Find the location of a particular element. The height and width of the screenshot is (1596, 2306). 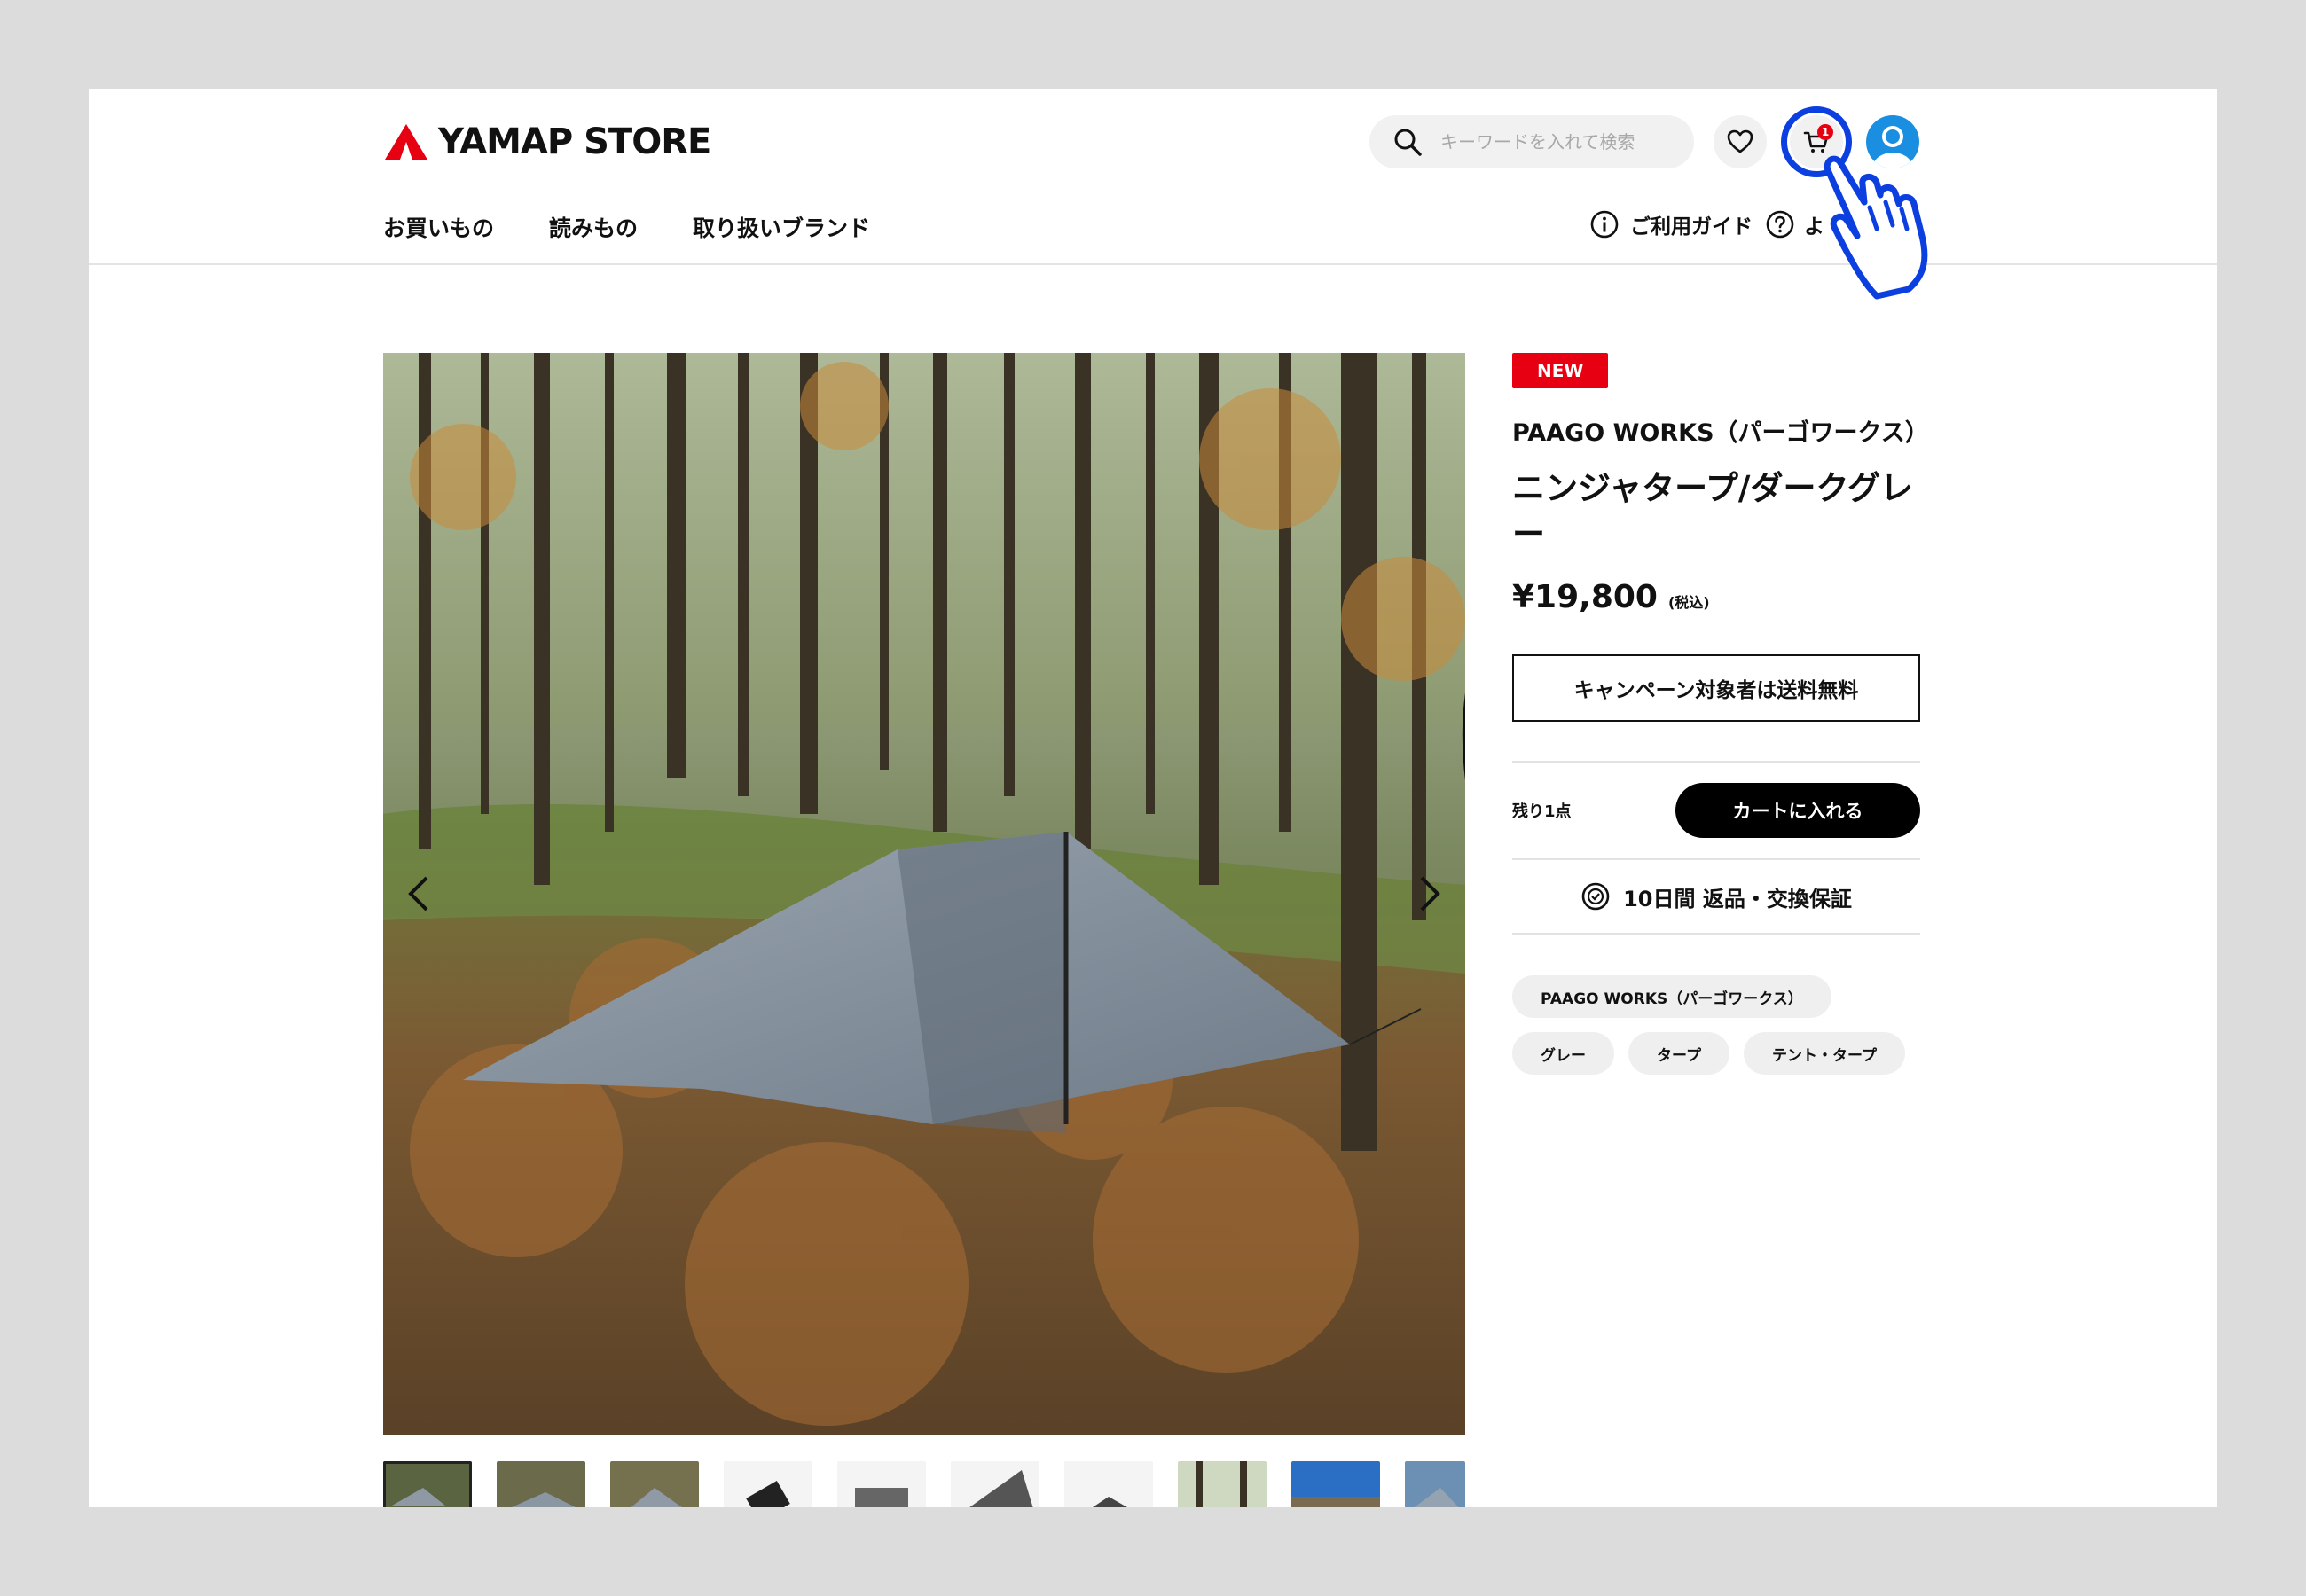

new-badge: NEW is located at coordinates (1560, 371).